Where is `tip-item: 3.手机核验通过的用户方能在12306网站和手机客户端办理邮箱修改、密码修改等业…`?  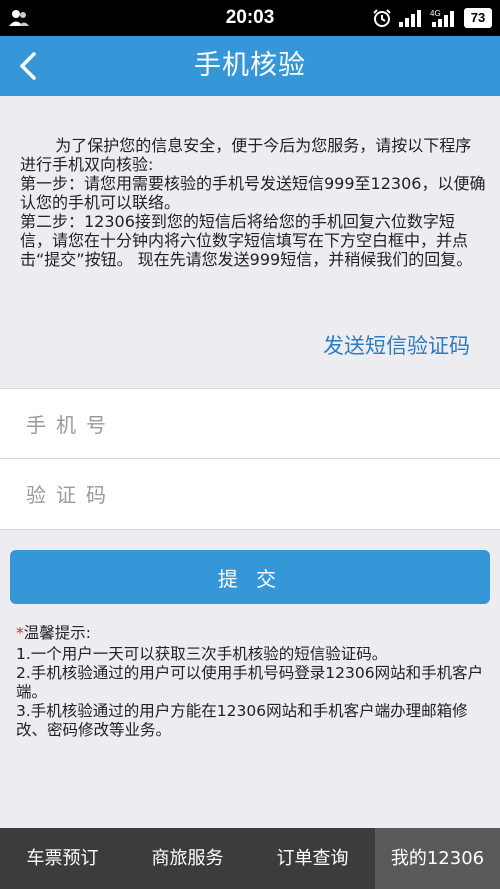
tip-item: 3.手机核验通过的用户方能在12306网站和手机客户端办理邮箱修改、密码修改等业… is located at coordinates (242, 720).